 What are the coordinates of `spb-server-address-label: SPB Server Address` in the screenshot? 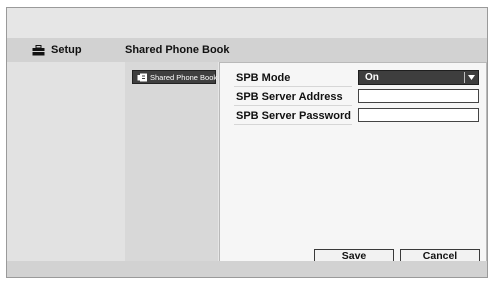 It's located at (289, 97).